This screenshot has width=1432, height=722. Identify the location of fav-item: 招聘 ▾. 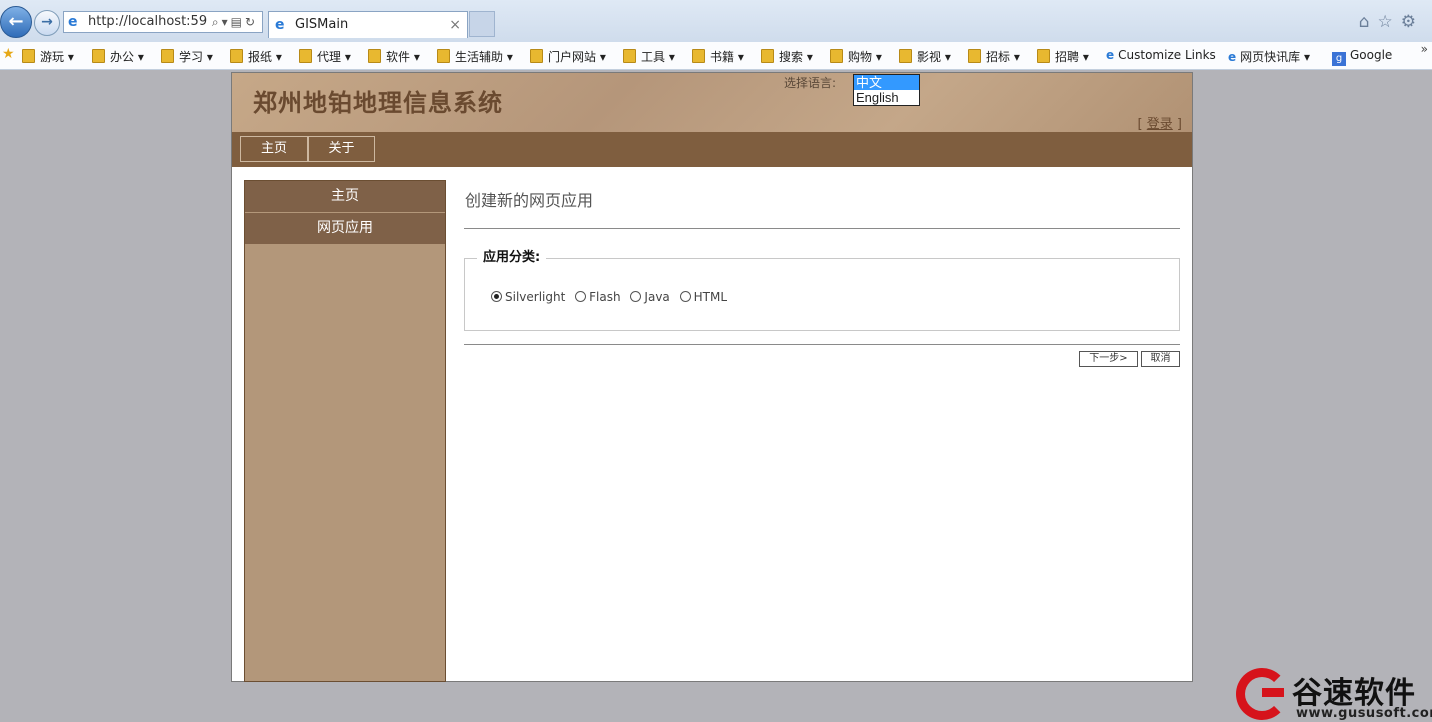
(1063, 56).